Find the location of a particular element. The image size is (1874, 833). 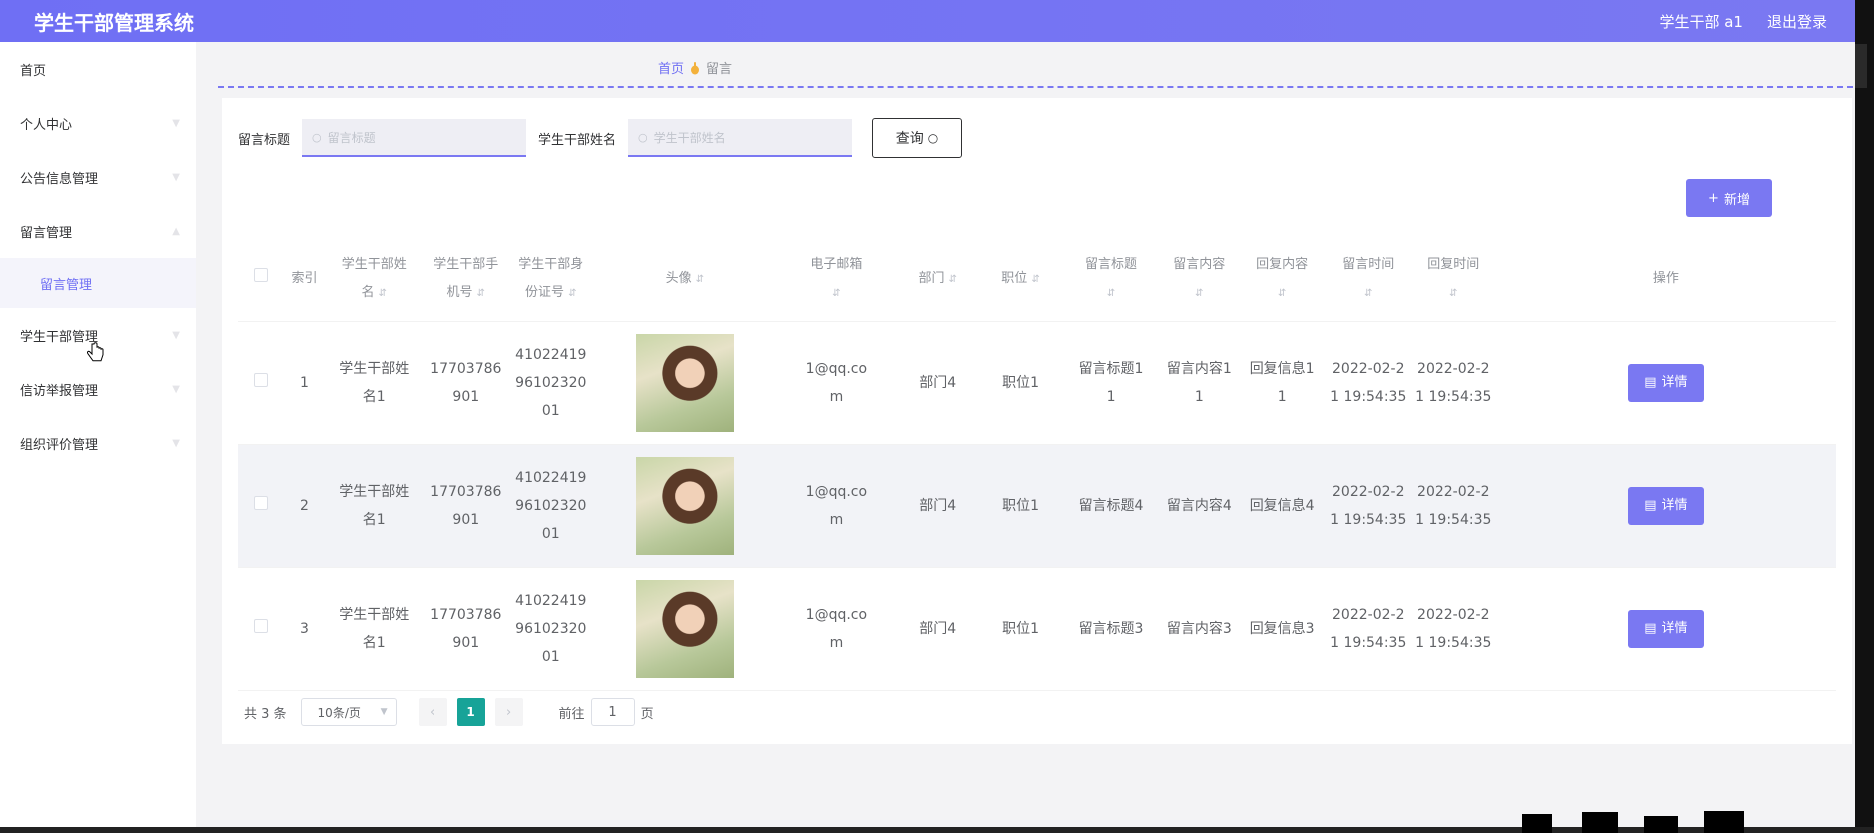

sidebar-item-messages: 留言管理 ▲ is located at coordinates (98, 231).